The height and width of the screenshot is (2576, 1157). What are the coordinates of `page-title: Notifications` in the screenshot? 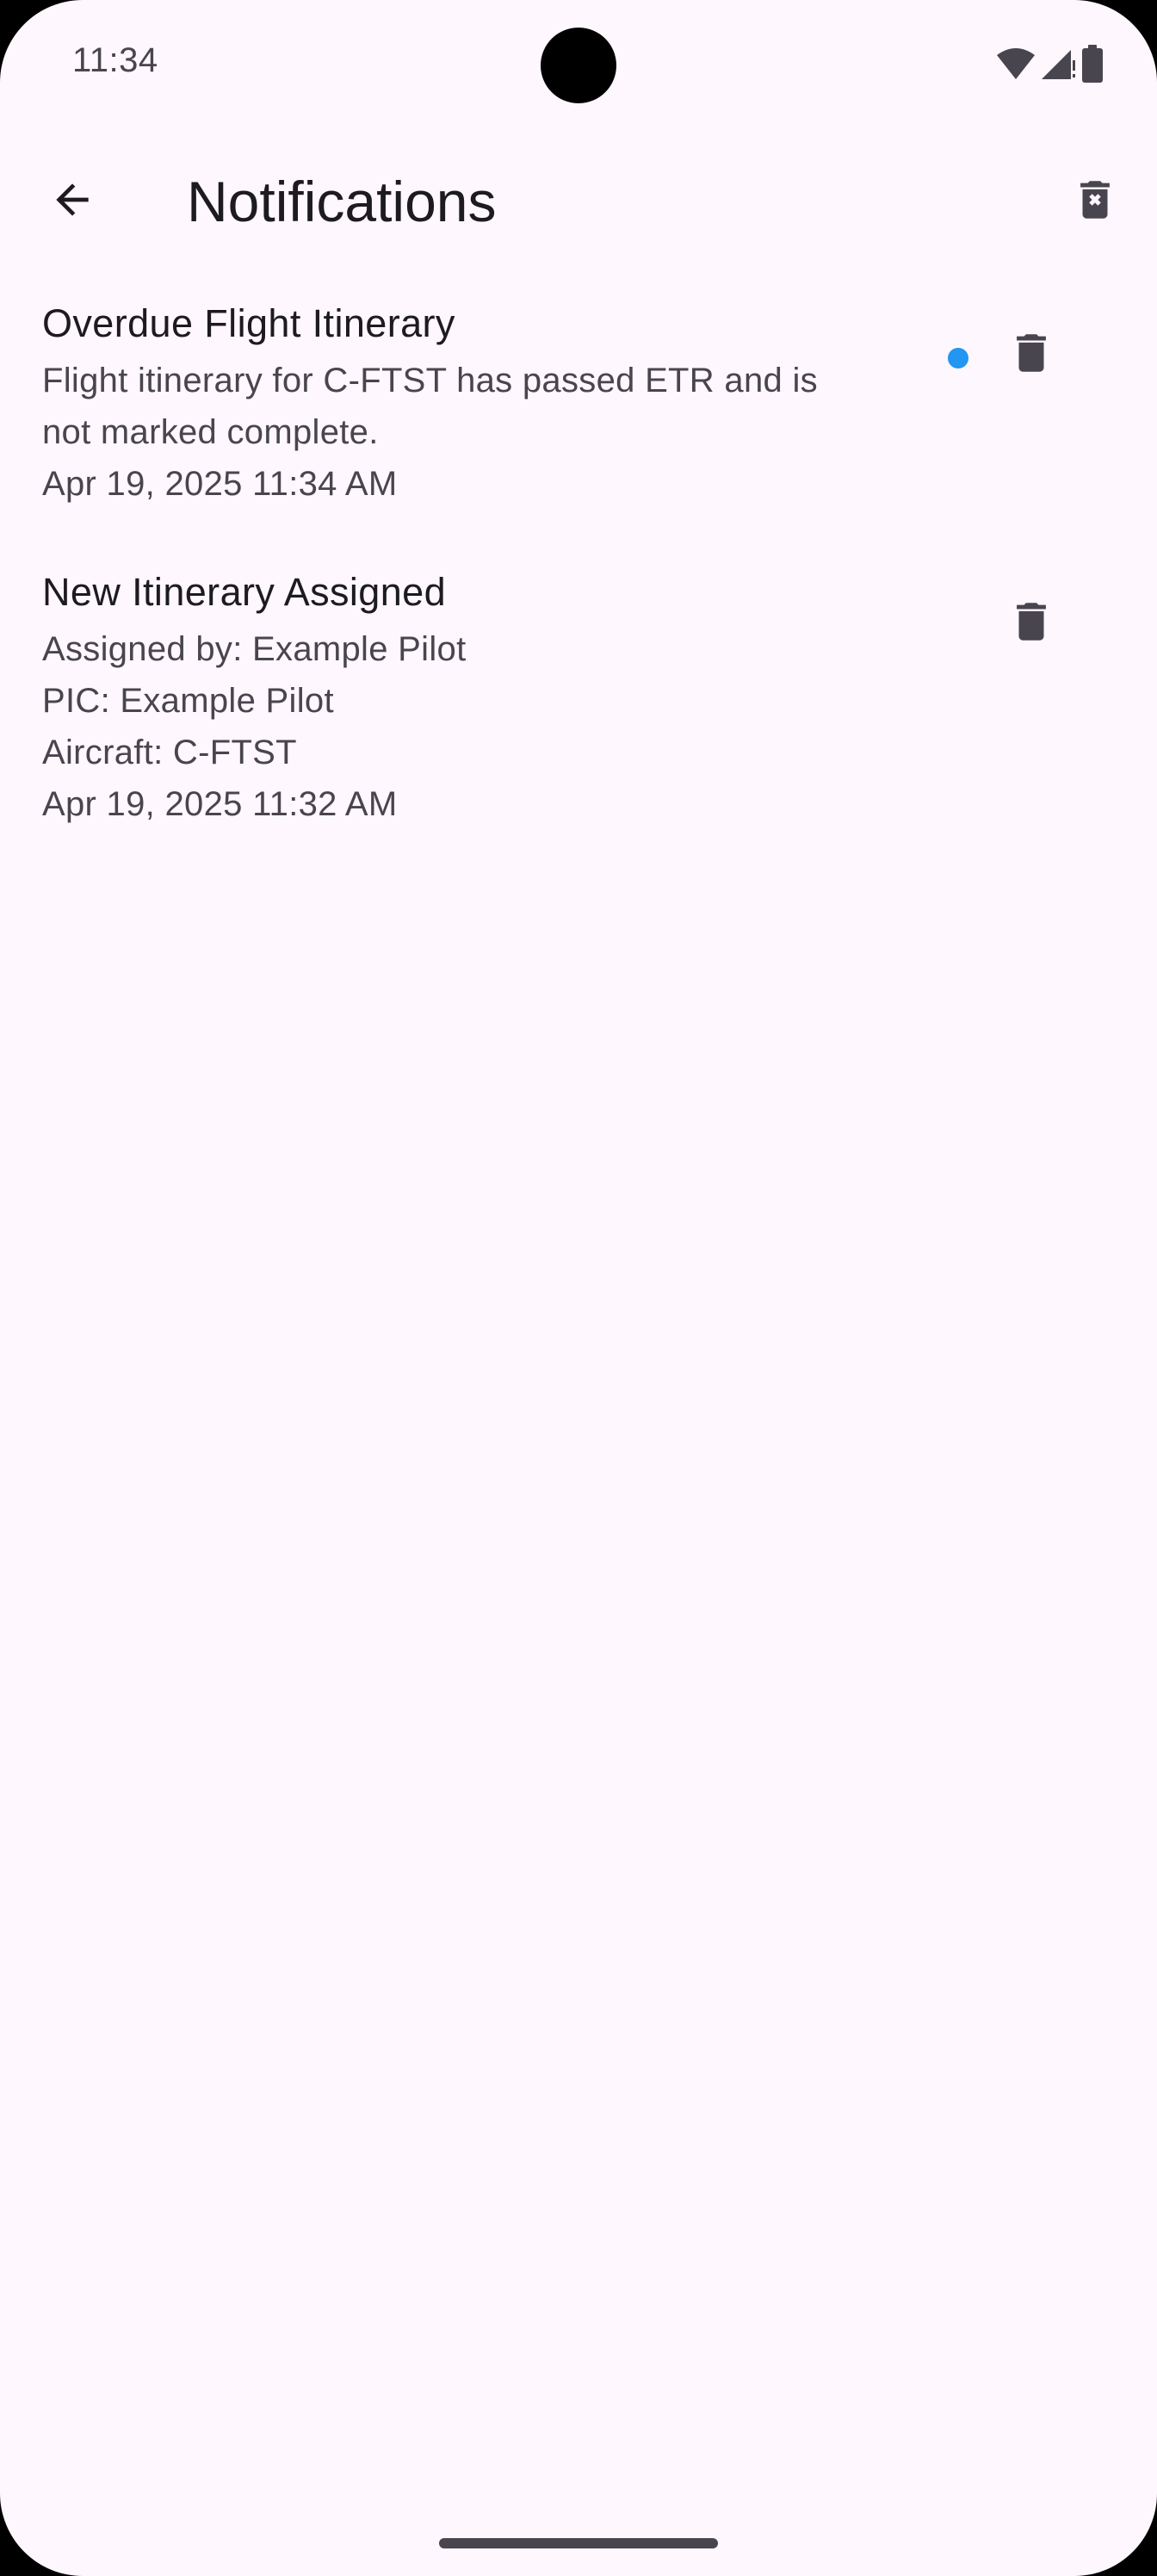 It's located at (342, 202).